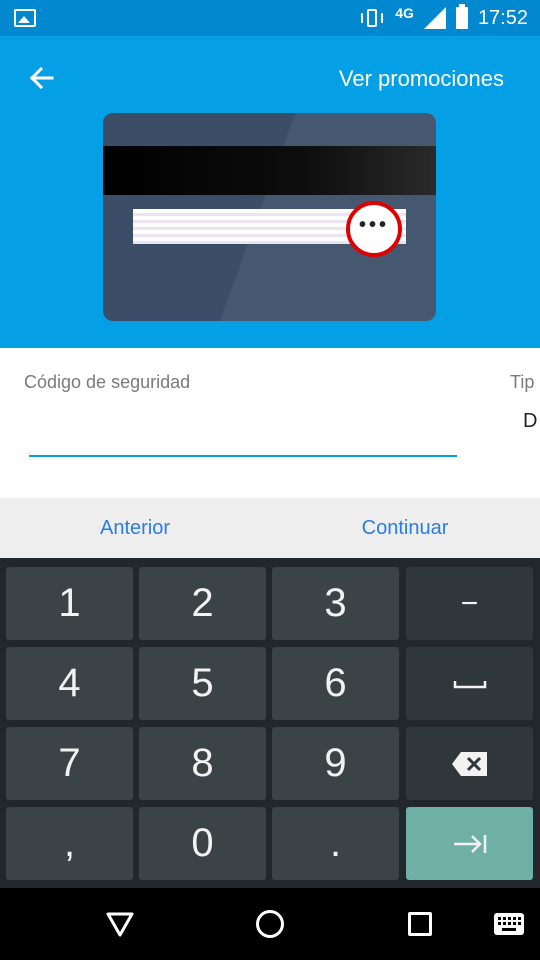 This screenshot has width=540, height=960. I want to click on status-icons: 4G 17:52, so click(443, 18).